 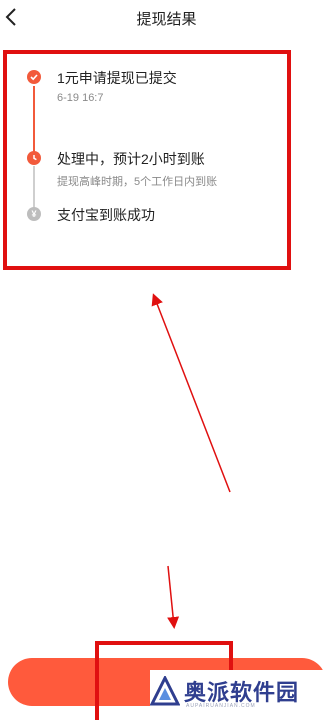 I want to click on arrow-to-button, so click(x=173, y=597).